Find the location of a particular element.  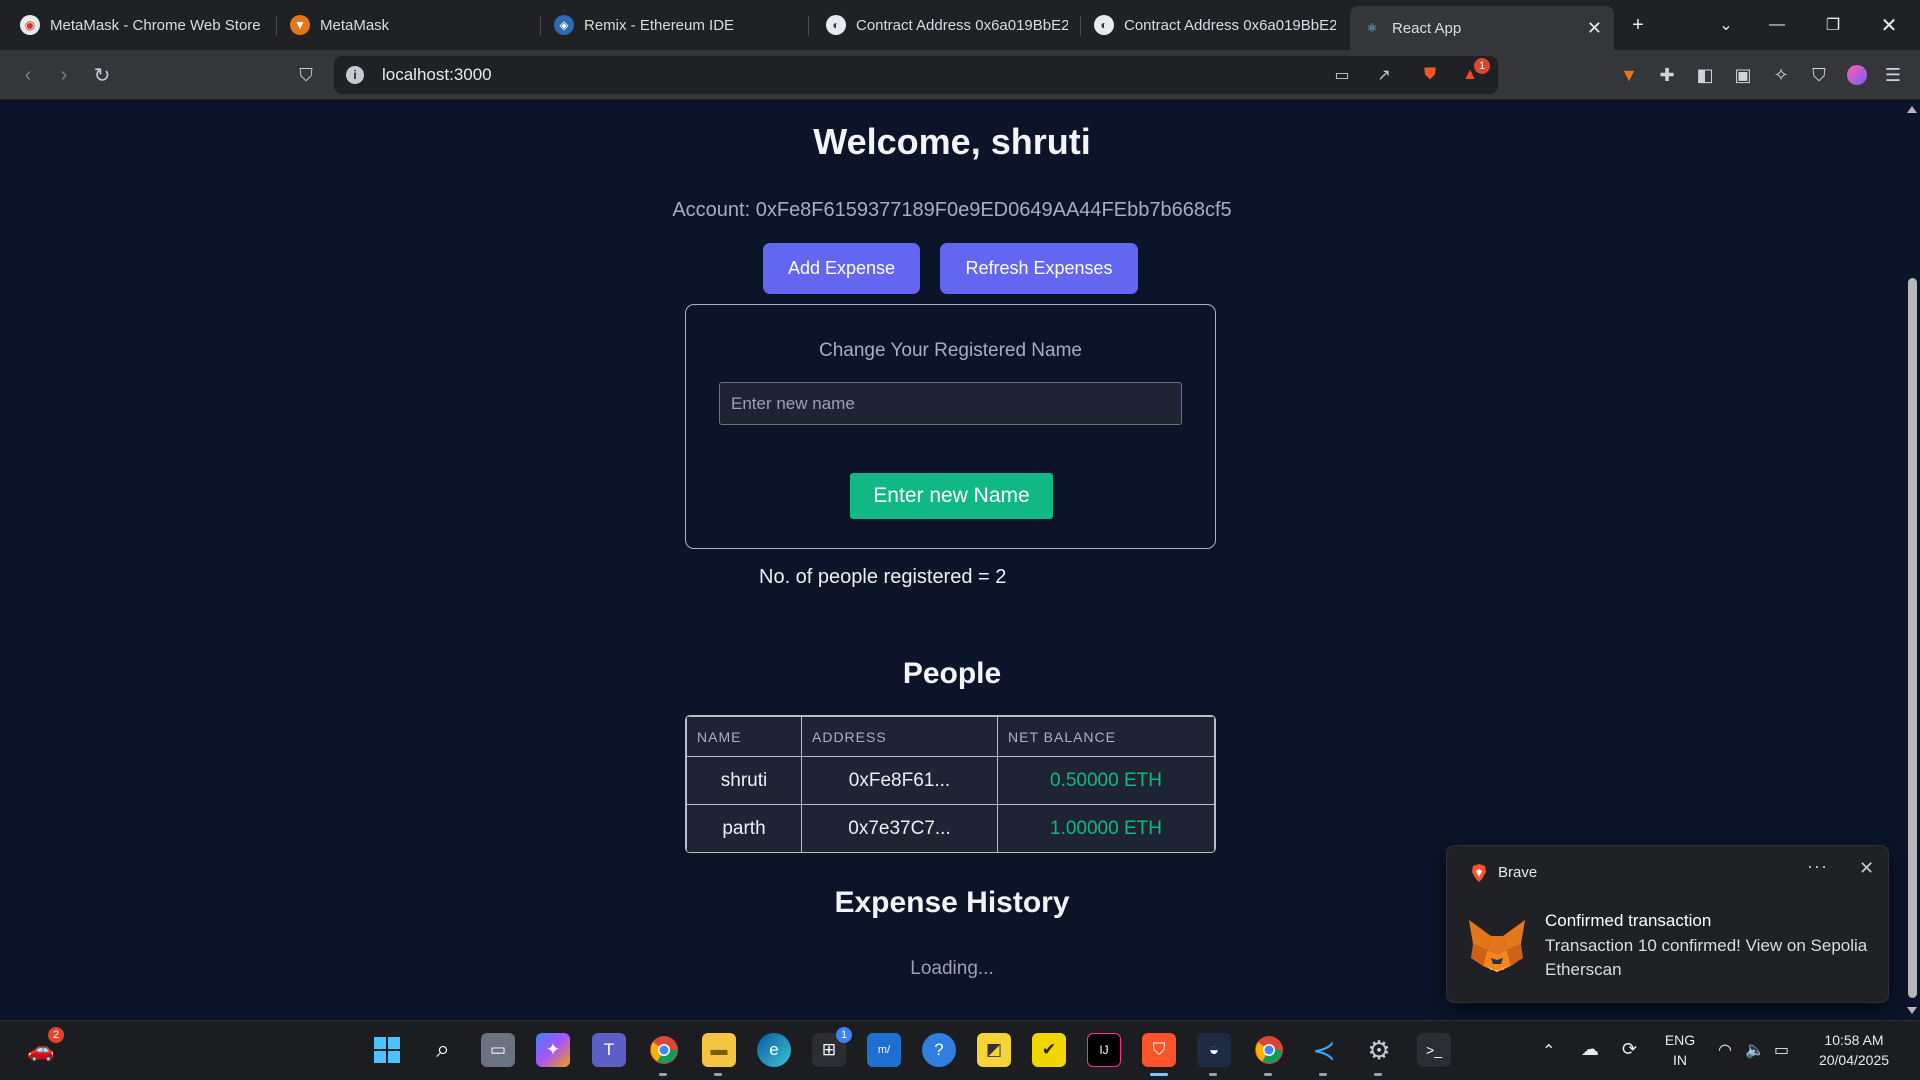

onedrive-cloud-icon: ☁ is located at coordinates (1590, 1049).